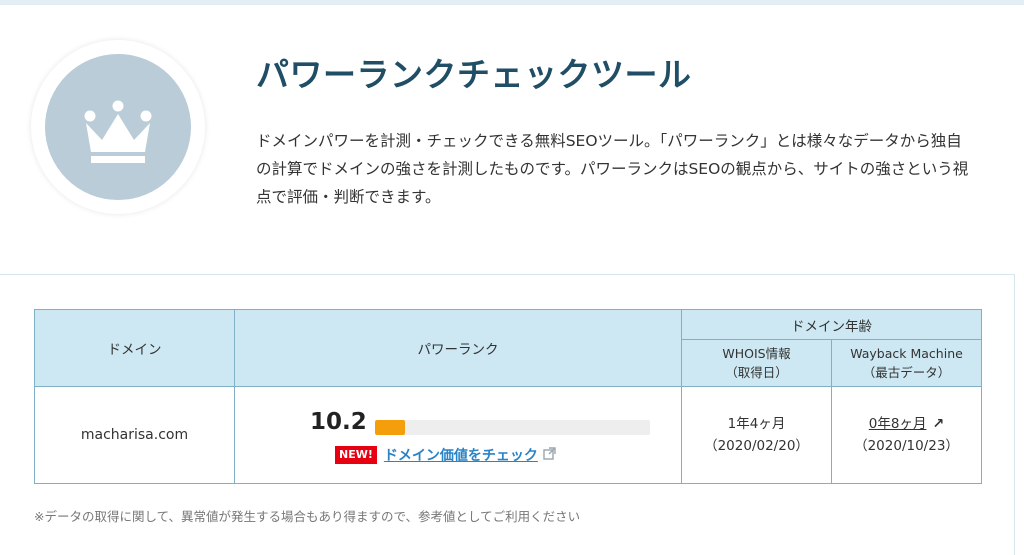  Describe the element at coordinates (756, 435) in the screenshot. I see `whois-cell: 1年4ヶ月 （2020/02/20）` at that location.